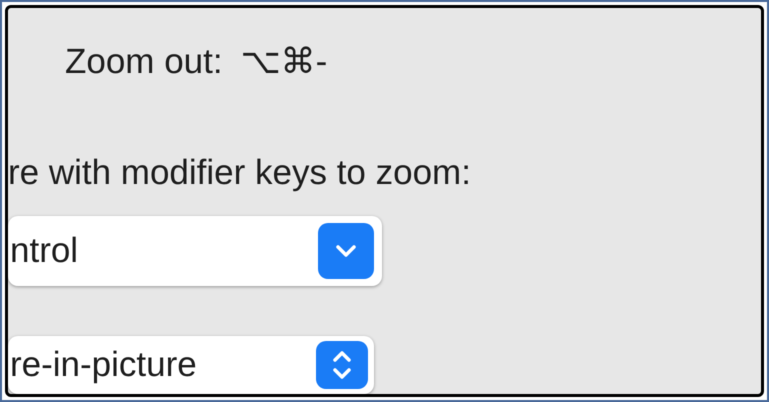 The height and width of the screenshot is (402, 769). What do you see at coordinates (103, 364) in the screenshot?
I see `dropdown-value: re-in-picture` at bounding box center [103, 364].